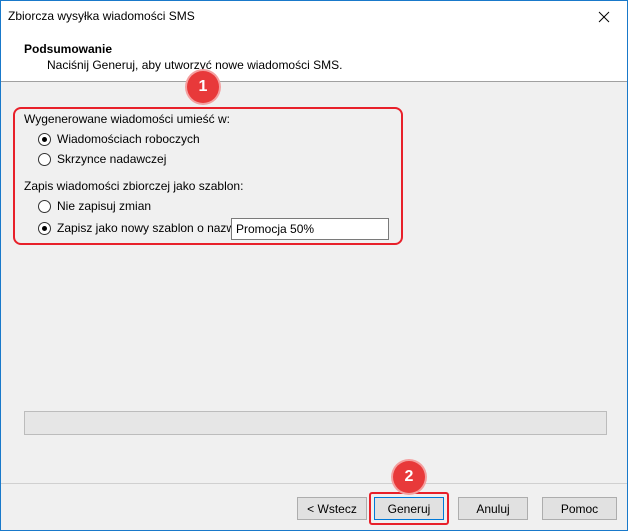  What do you see at coordinates (332, 508) in the screenshot?
I see `back-button: < Wstecz` at bounding box center [332, 508].